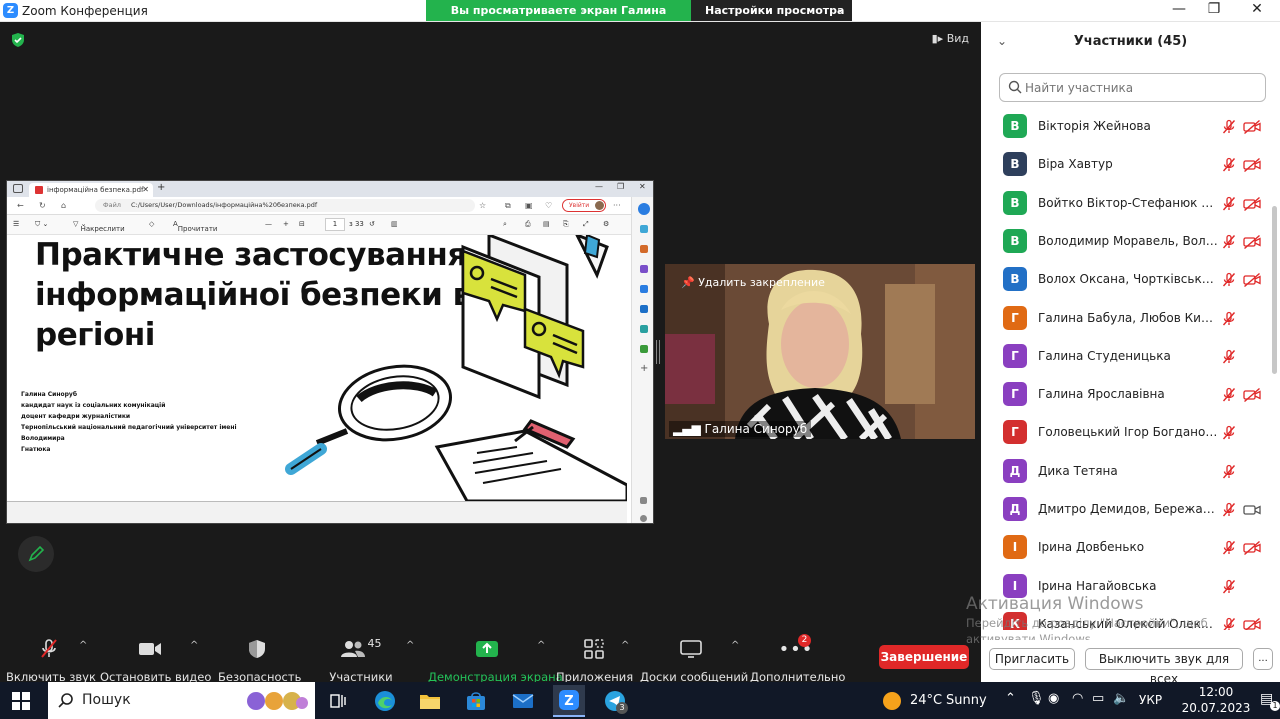  I want to click on encryption-shield-icon, so click(18, 40).